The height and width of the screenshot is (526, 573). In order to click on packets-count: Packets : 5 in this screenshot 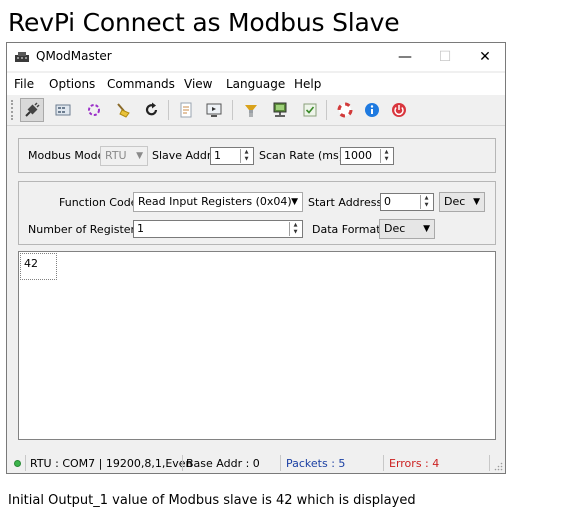, I will do `click(316, 463)`.